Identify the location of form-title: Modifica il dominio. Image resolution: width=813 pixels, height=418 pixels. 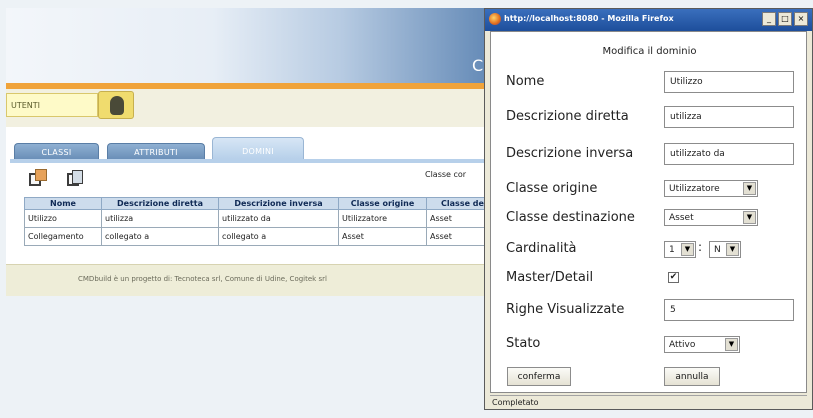
(649, 51).